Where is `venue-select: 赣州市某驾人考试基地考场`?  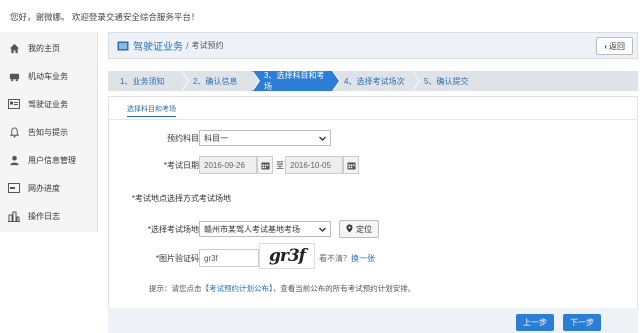 venue-select: 赣州市某驾人考试基地考场 is located at coordinates (265, 229).